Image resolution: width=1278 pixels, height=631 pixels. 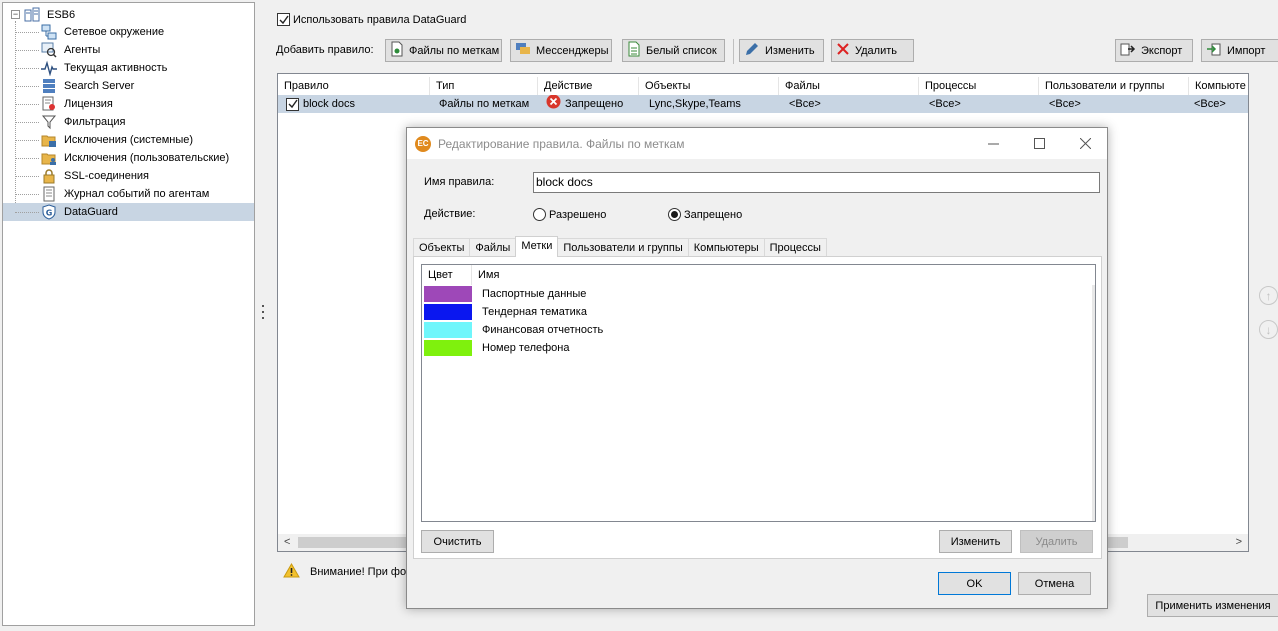 I want to click on svg-text: G, so click(x=49, y=213).